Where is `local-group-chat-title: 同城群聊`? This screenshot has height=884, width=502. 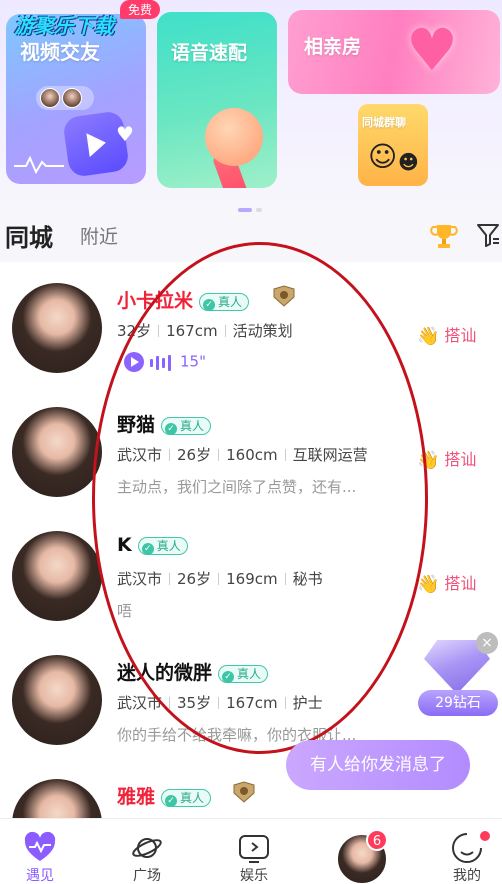 local-group-chat-title: 同城群聊 is located at coordinates (384, 122).